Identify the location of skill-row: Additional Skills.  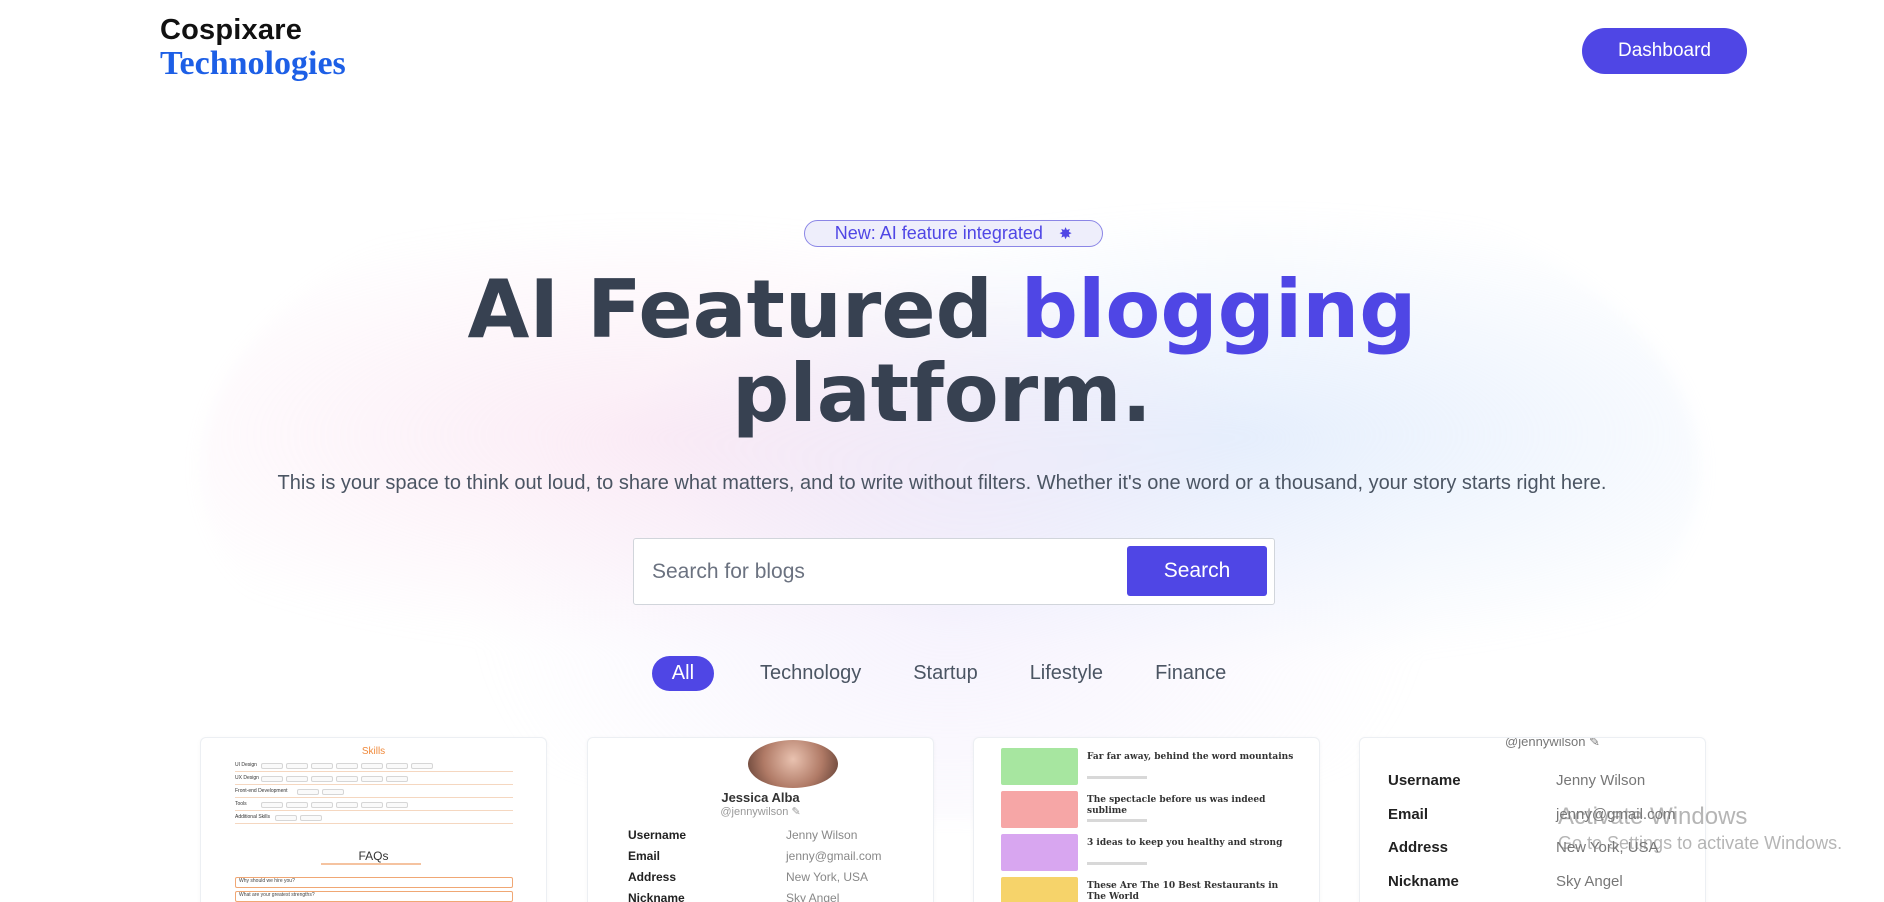
(374, 819).